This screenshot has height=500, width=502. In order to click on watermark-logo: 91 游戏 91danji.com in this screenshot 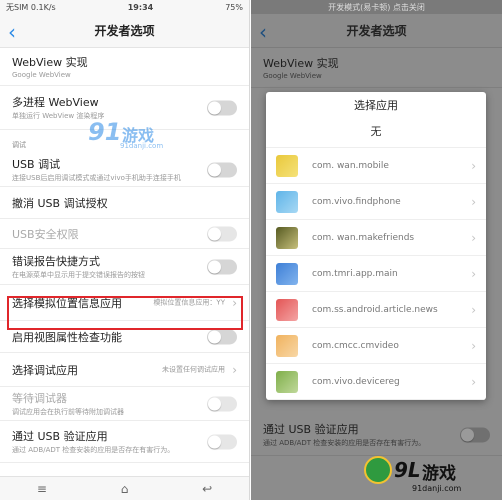, I will do `click(138, 136)`.